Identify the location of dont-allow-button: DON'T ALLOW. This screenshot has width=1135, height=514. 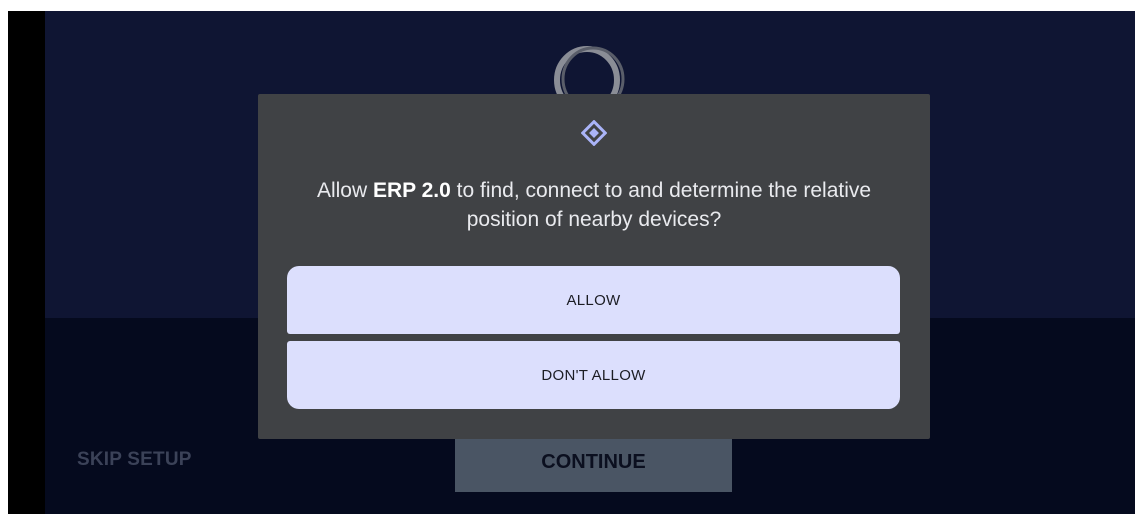
(593, 375).